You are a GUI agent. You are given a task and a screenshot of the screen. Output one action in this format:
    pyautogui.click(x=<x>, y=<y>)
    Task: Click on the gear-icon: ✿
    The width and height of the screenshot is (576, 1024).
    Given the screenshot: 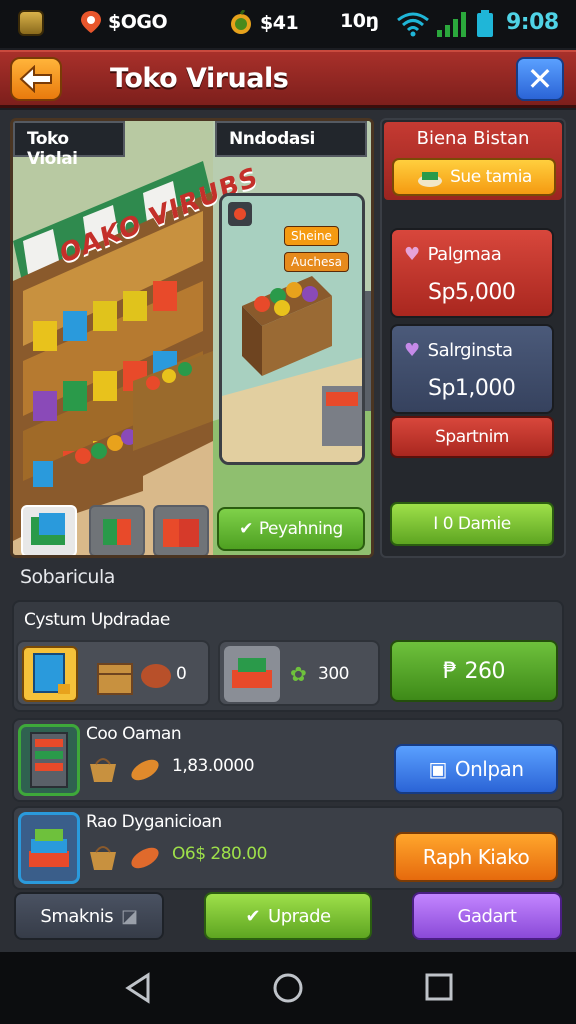 What is the action you would take?
    pyautogui.click(x=298, y=674)
    